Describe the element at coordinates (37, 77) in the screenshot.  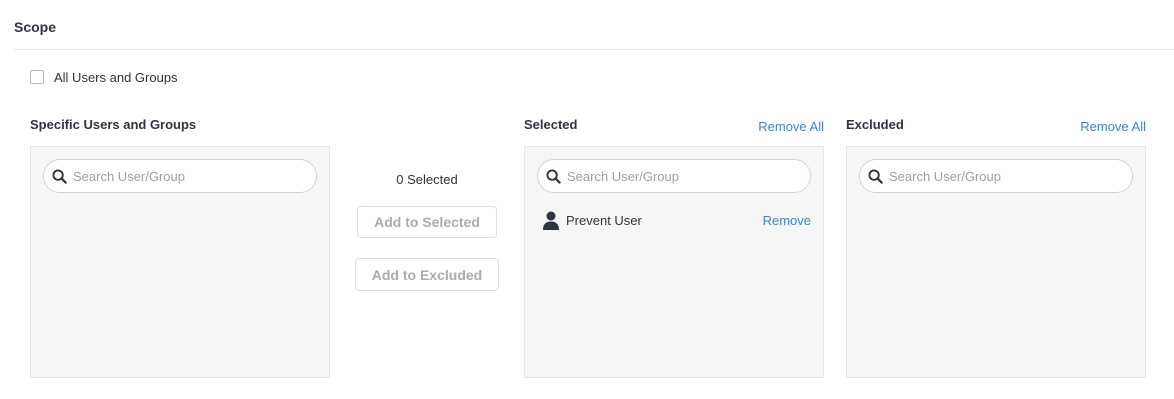
I see `all-users-checkbox` at that location.